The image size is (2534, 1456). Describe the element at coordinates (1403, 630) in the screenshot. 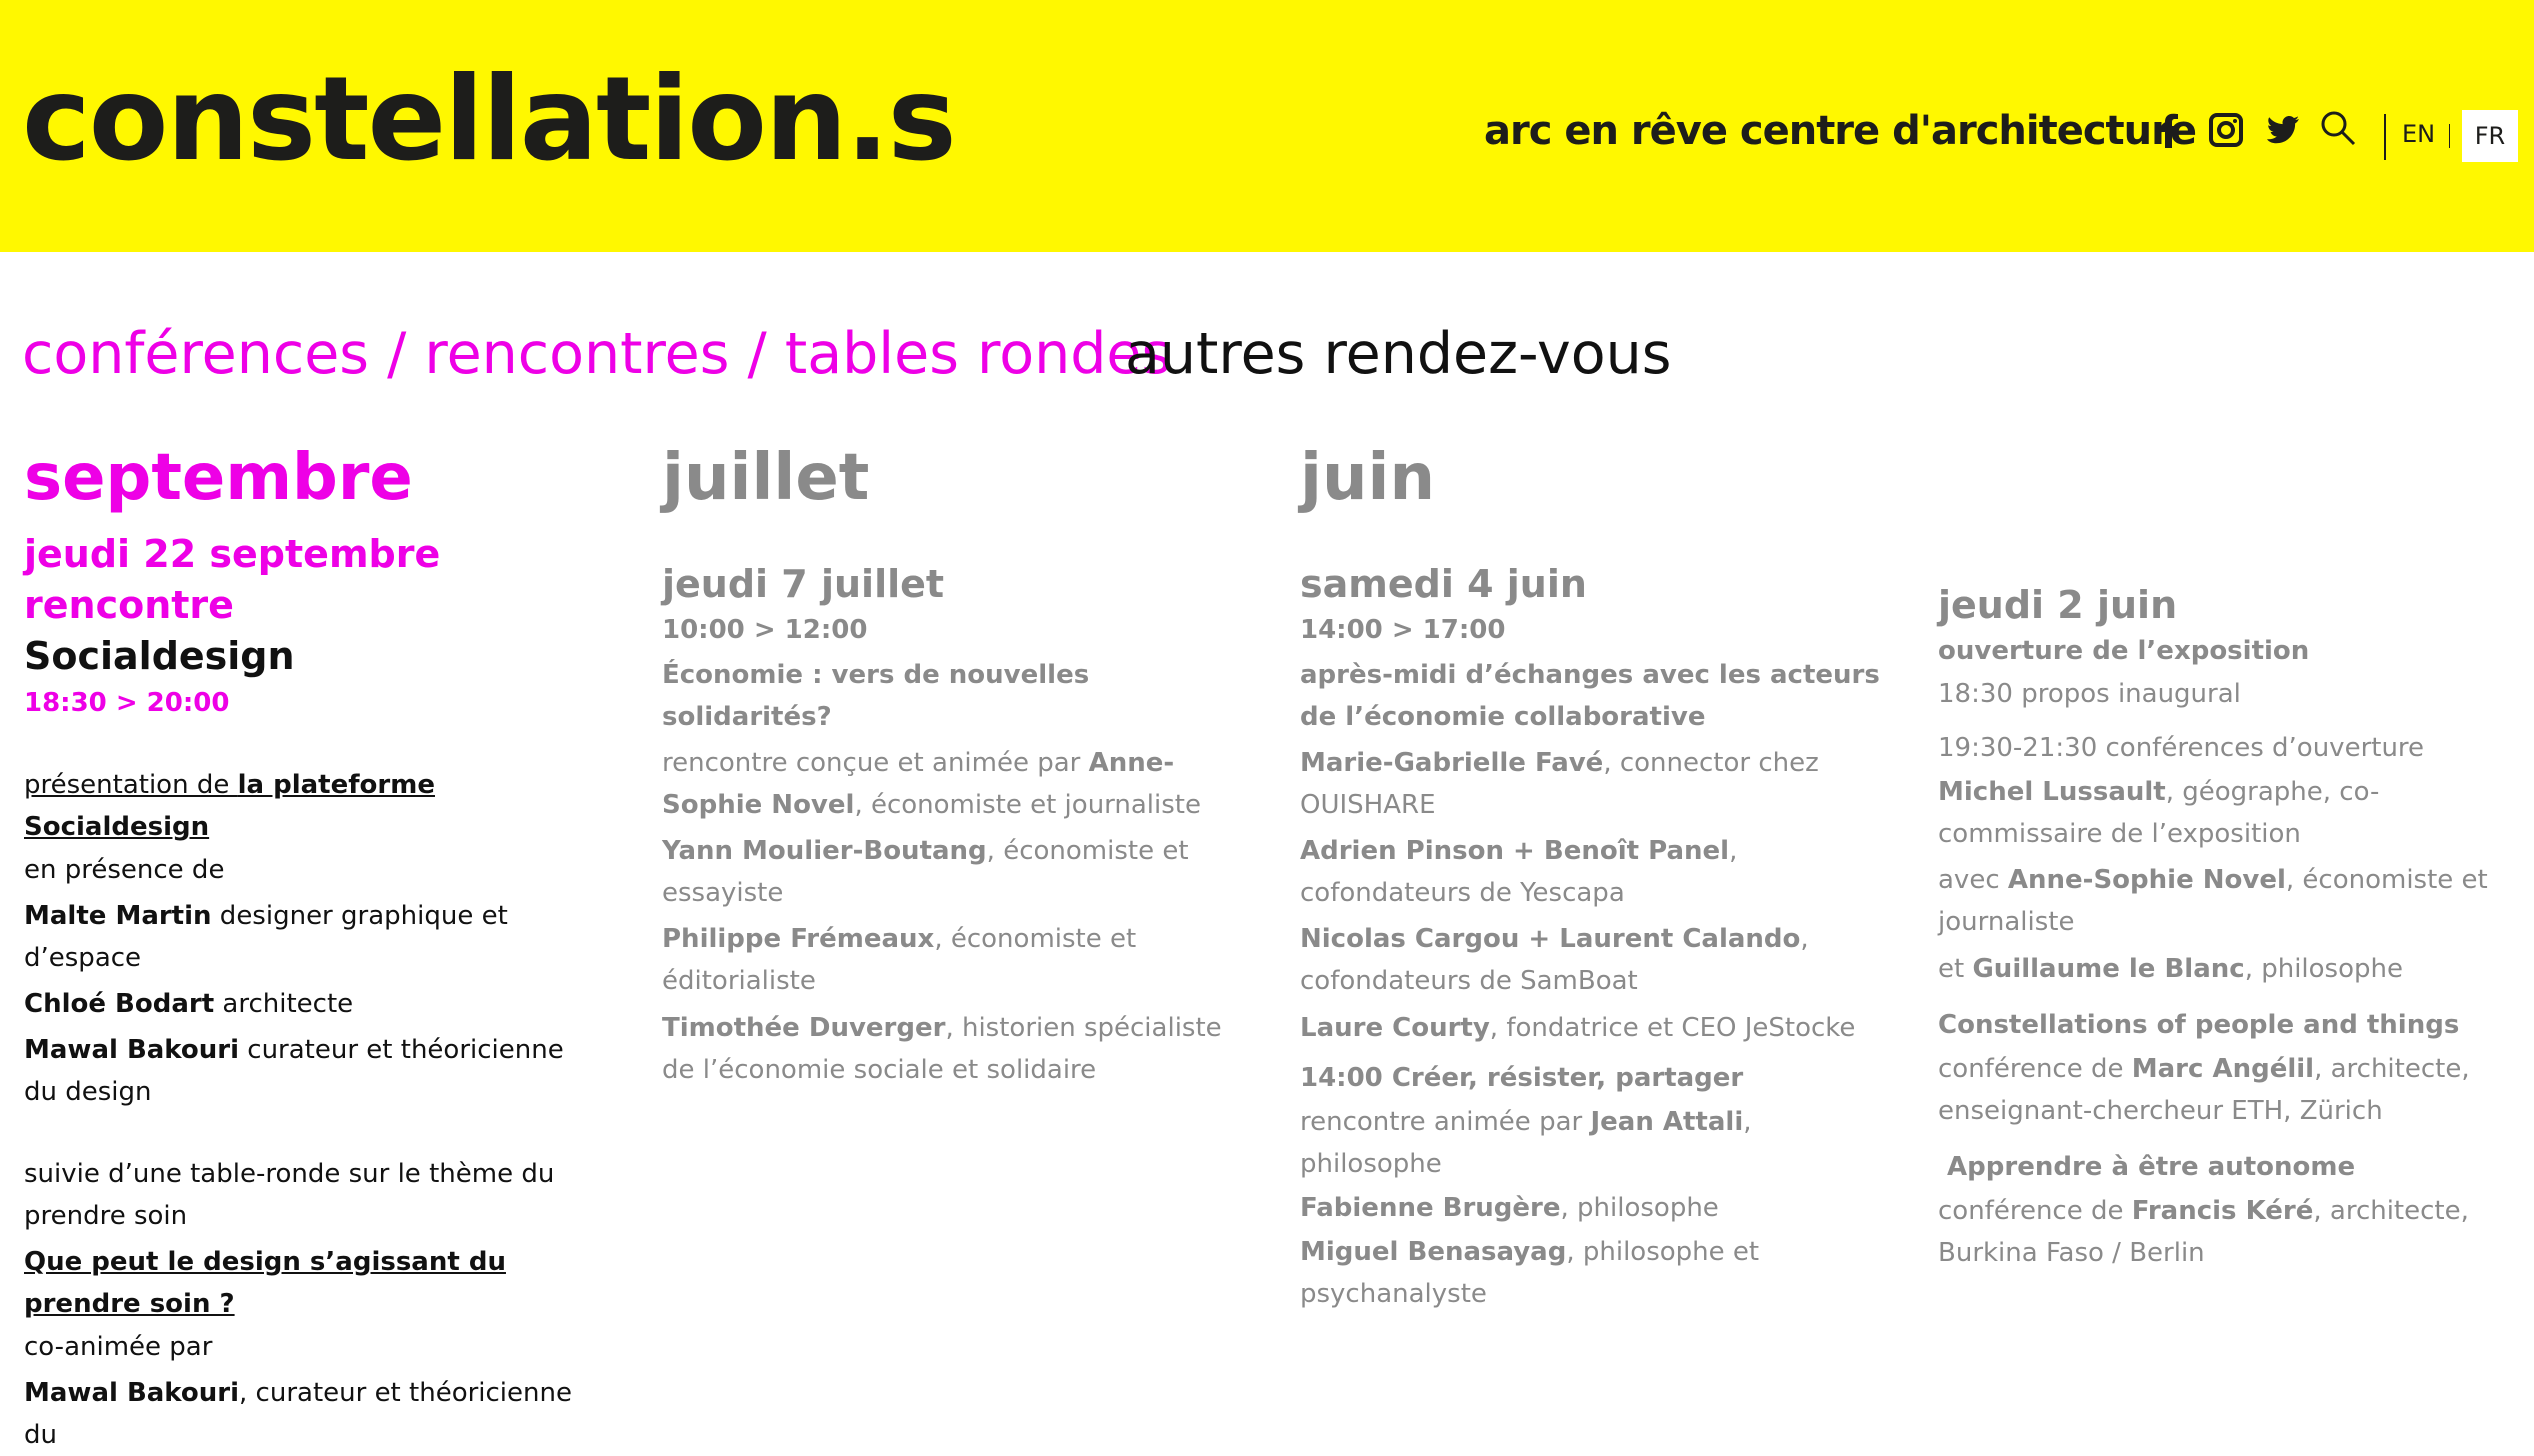

I see `event-time: 14:00 > 17:00` at that location.